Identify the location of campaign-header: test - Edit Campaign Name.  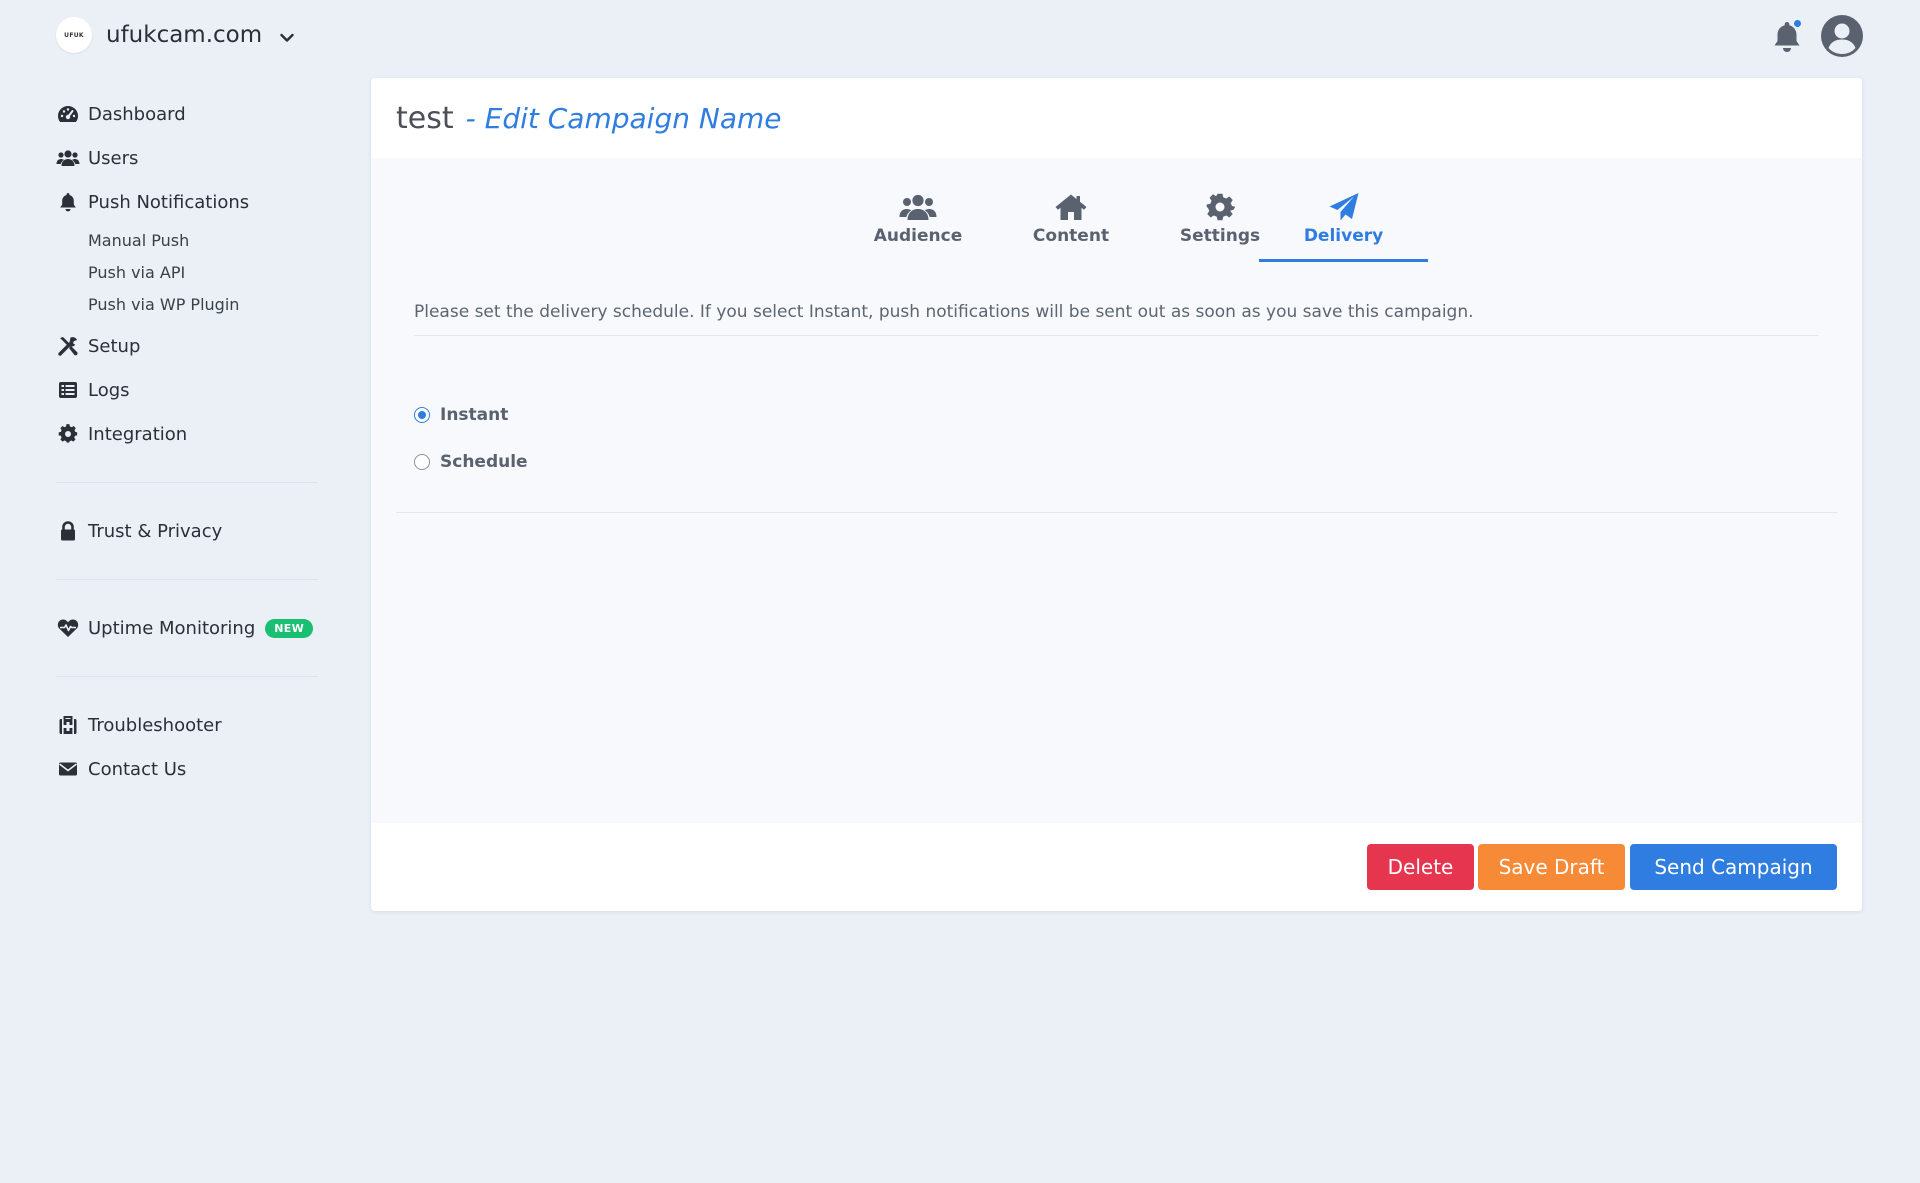
(1116, 118).